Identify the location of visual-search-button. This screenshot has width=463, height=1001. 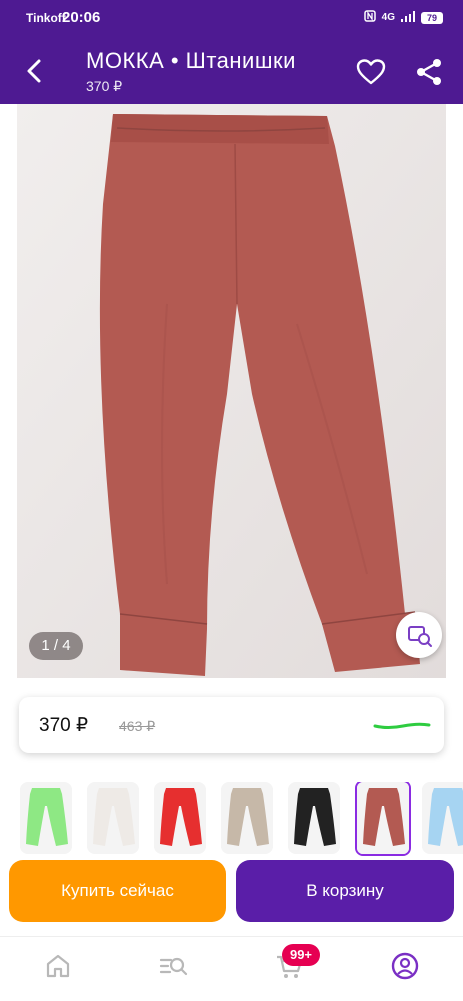
(419, 635).